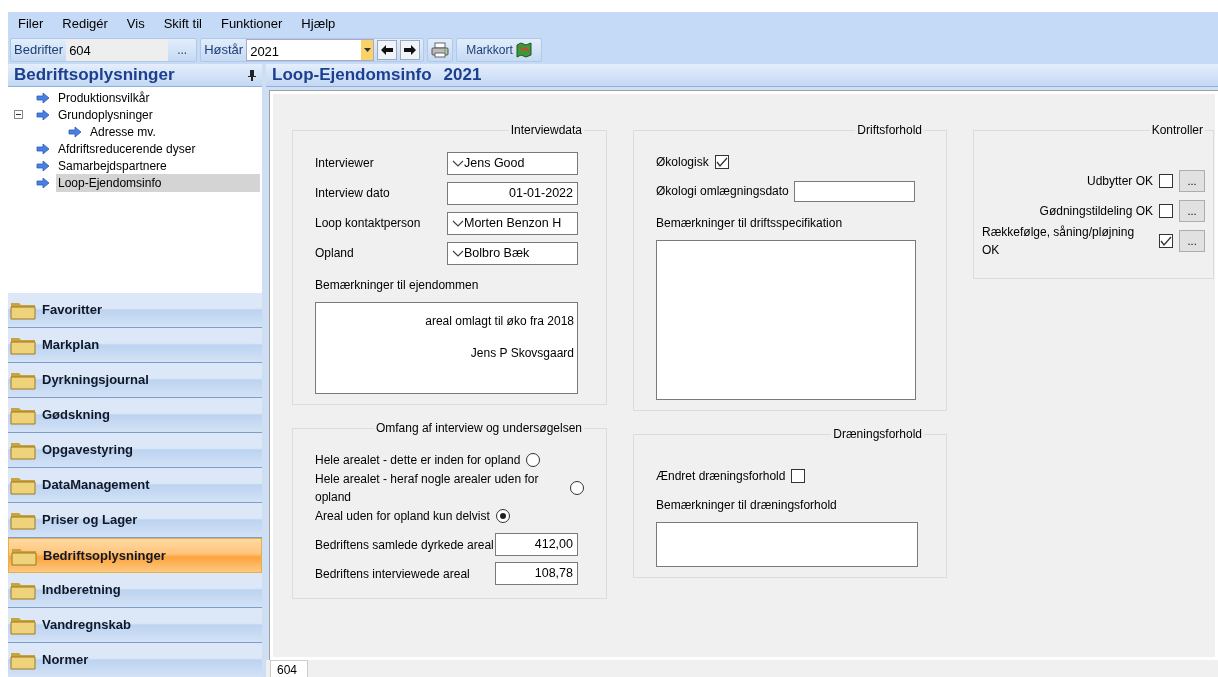 The width and height of the screenshot is (1218, 677). What do you see at coordinates (750, 223) in the screenshot?
I see `field-label: Bemærkninger til driftsspecifikation` at bounding box center [750, 223].